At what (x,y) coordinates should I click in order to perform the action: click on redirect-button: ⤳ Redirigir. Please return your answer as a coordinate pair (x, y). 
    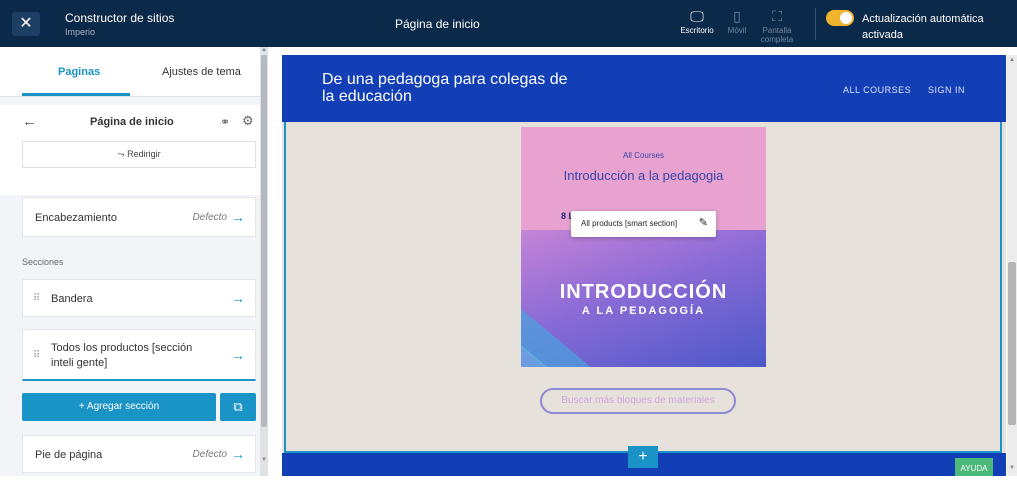
    Looking at the image, I should click on (139, 154).